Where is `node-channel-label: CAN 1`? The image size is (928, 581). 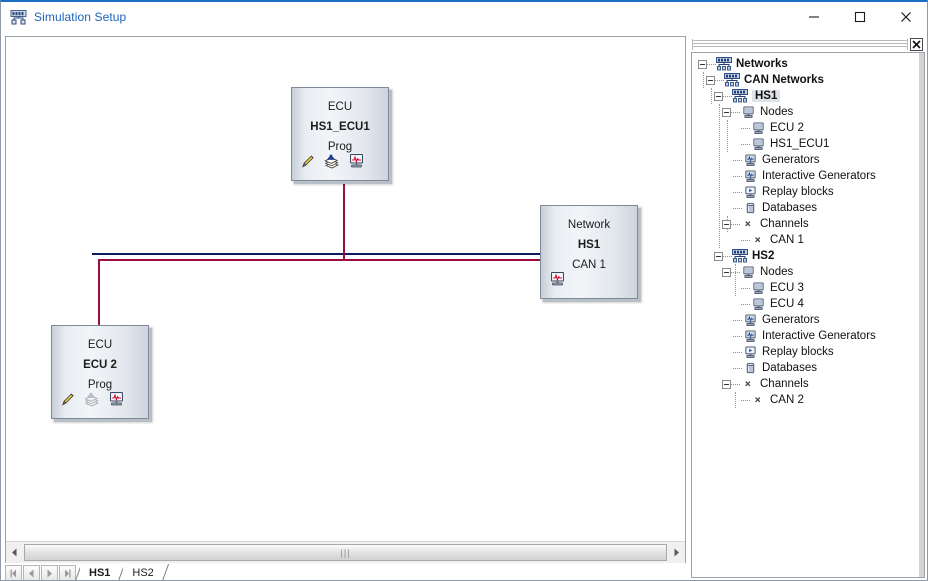
node-channel-label: CAN 1 is located at coordinates (589, 265).